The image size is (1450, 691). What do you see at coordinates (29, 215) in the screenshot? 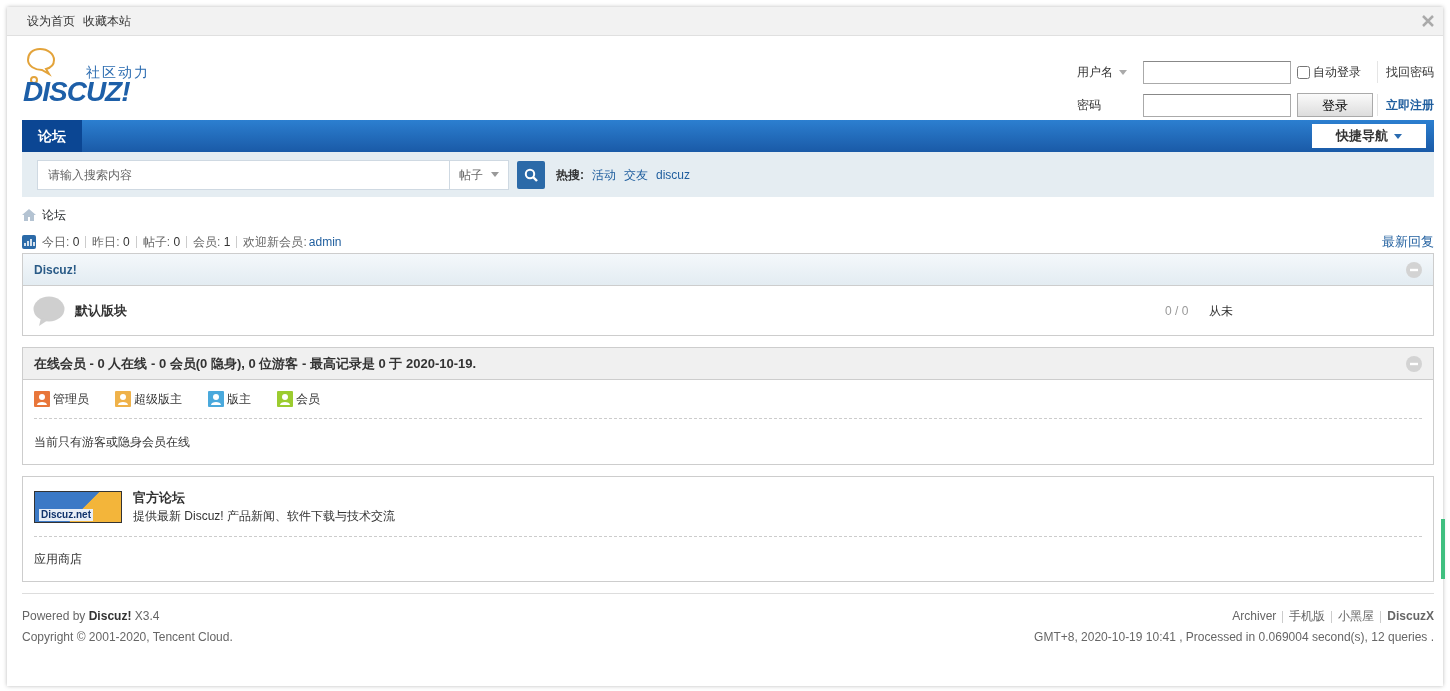
I see `home-icon` at bounding box center [29, 215].